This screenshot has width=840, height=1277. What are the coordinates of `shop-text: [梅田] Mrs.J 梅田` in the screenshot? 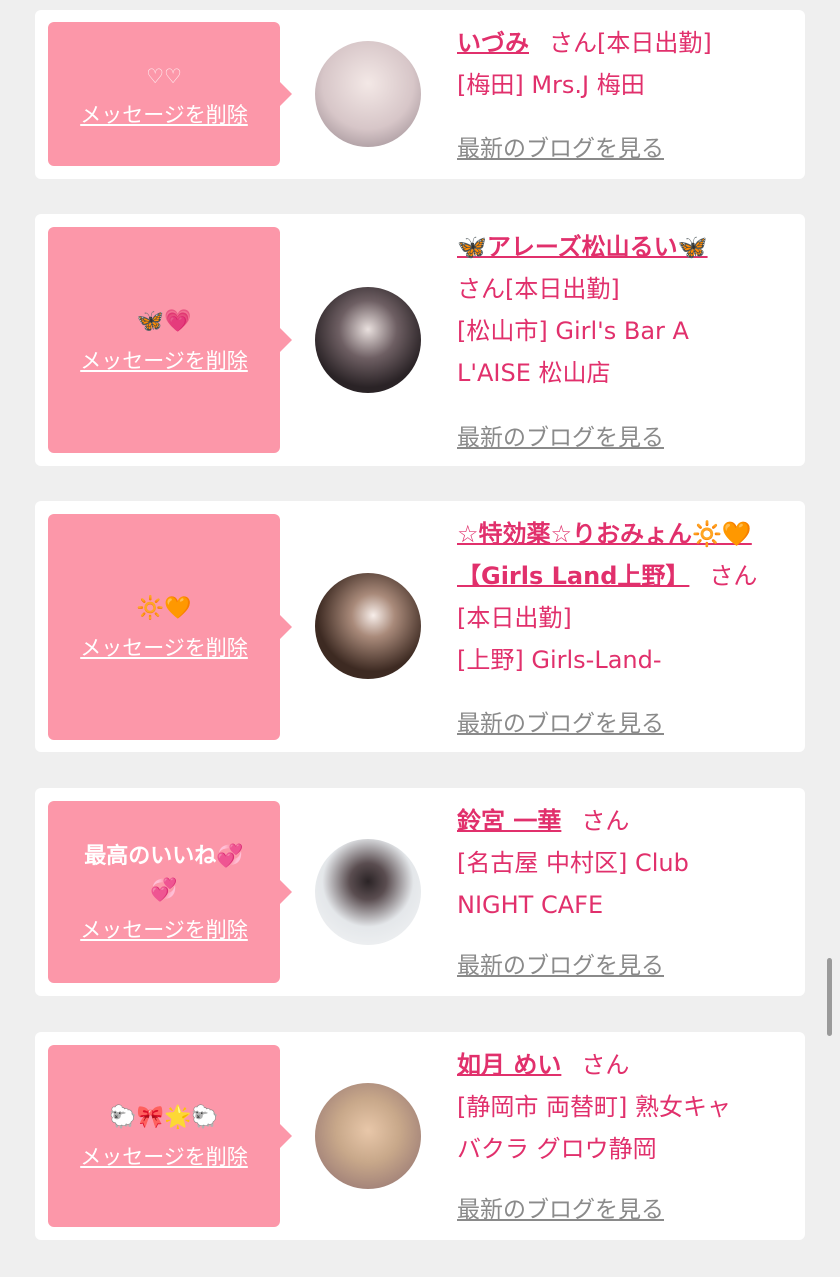 It's located at (551, 85).